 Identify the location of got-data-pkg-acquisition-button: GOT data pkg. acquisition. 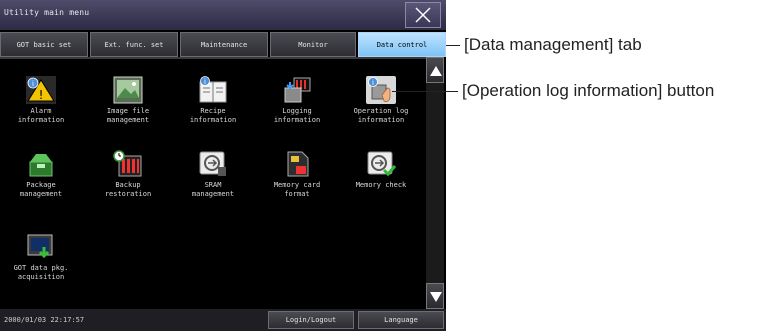
(41, 257).